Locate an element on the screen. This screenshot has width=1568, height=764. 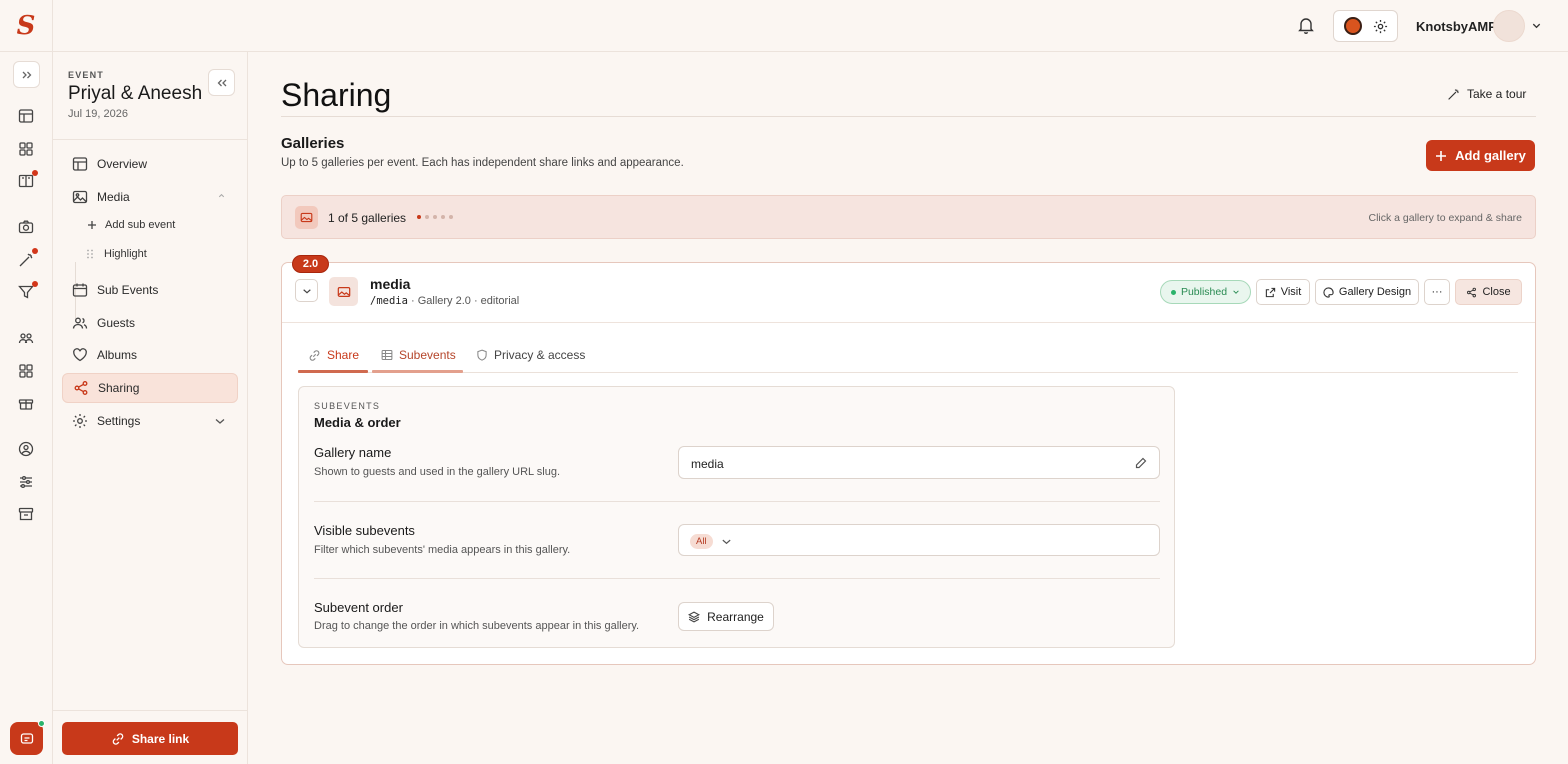
shield-icon is located at coordinates (482, 355).